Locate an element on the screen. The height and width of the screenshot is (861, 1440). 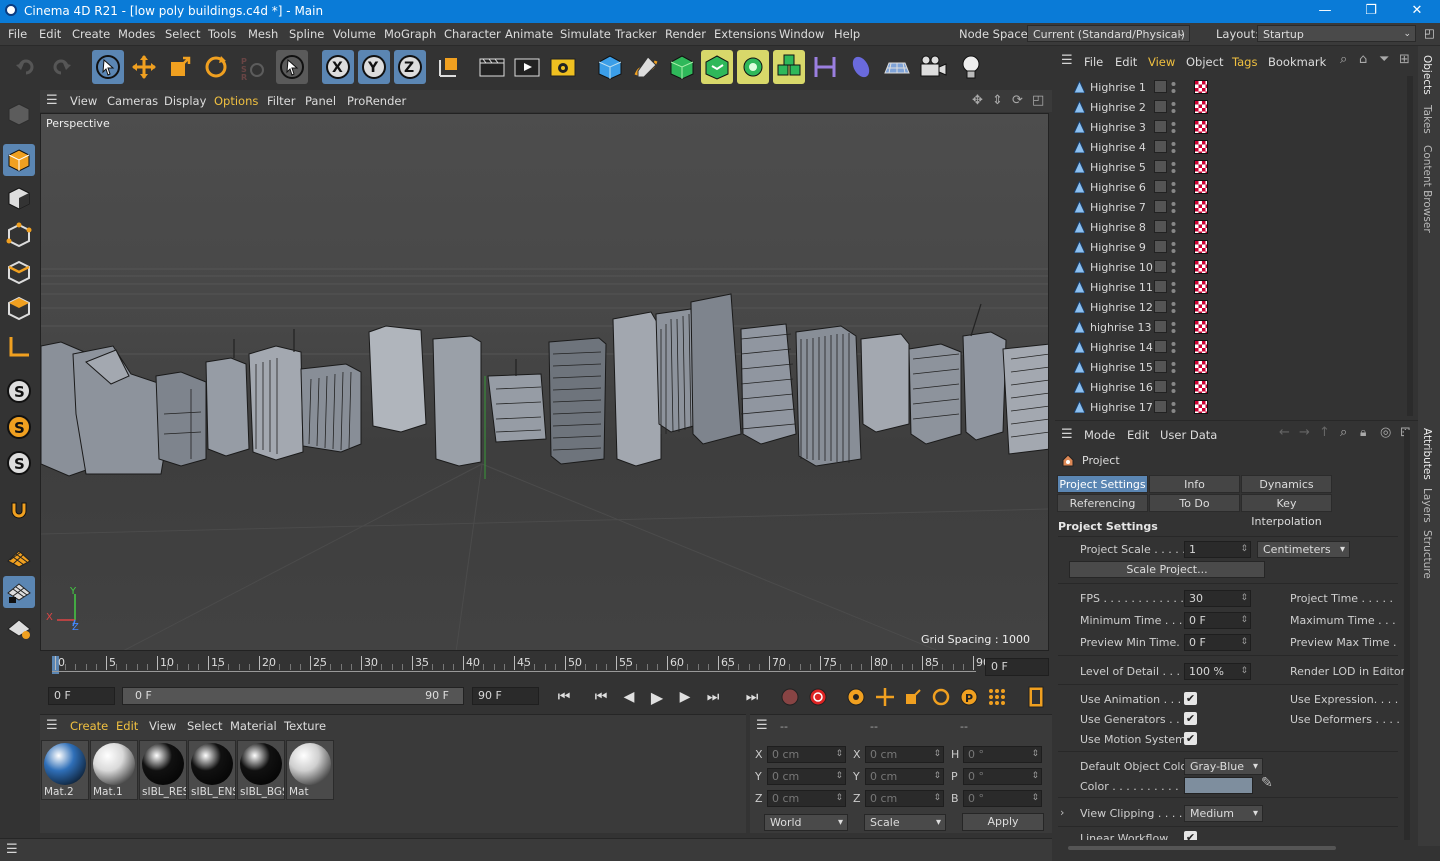
points-mode-icon is located at coordinates (19, 235).